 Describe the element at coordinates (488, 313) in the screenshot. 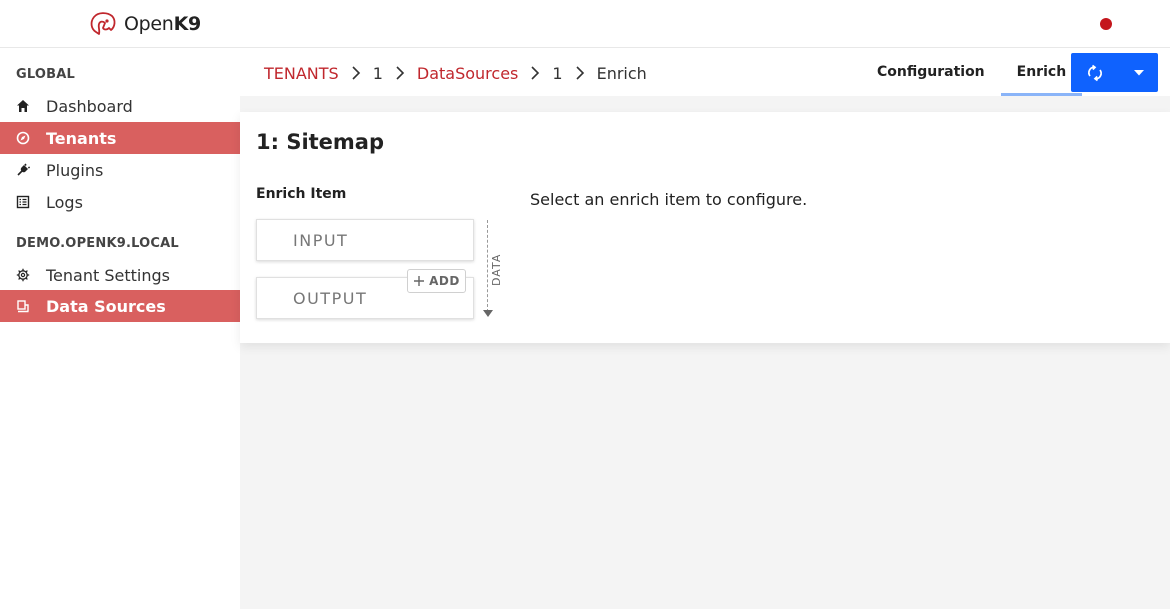

I see `arrow-down-icon` at that location.